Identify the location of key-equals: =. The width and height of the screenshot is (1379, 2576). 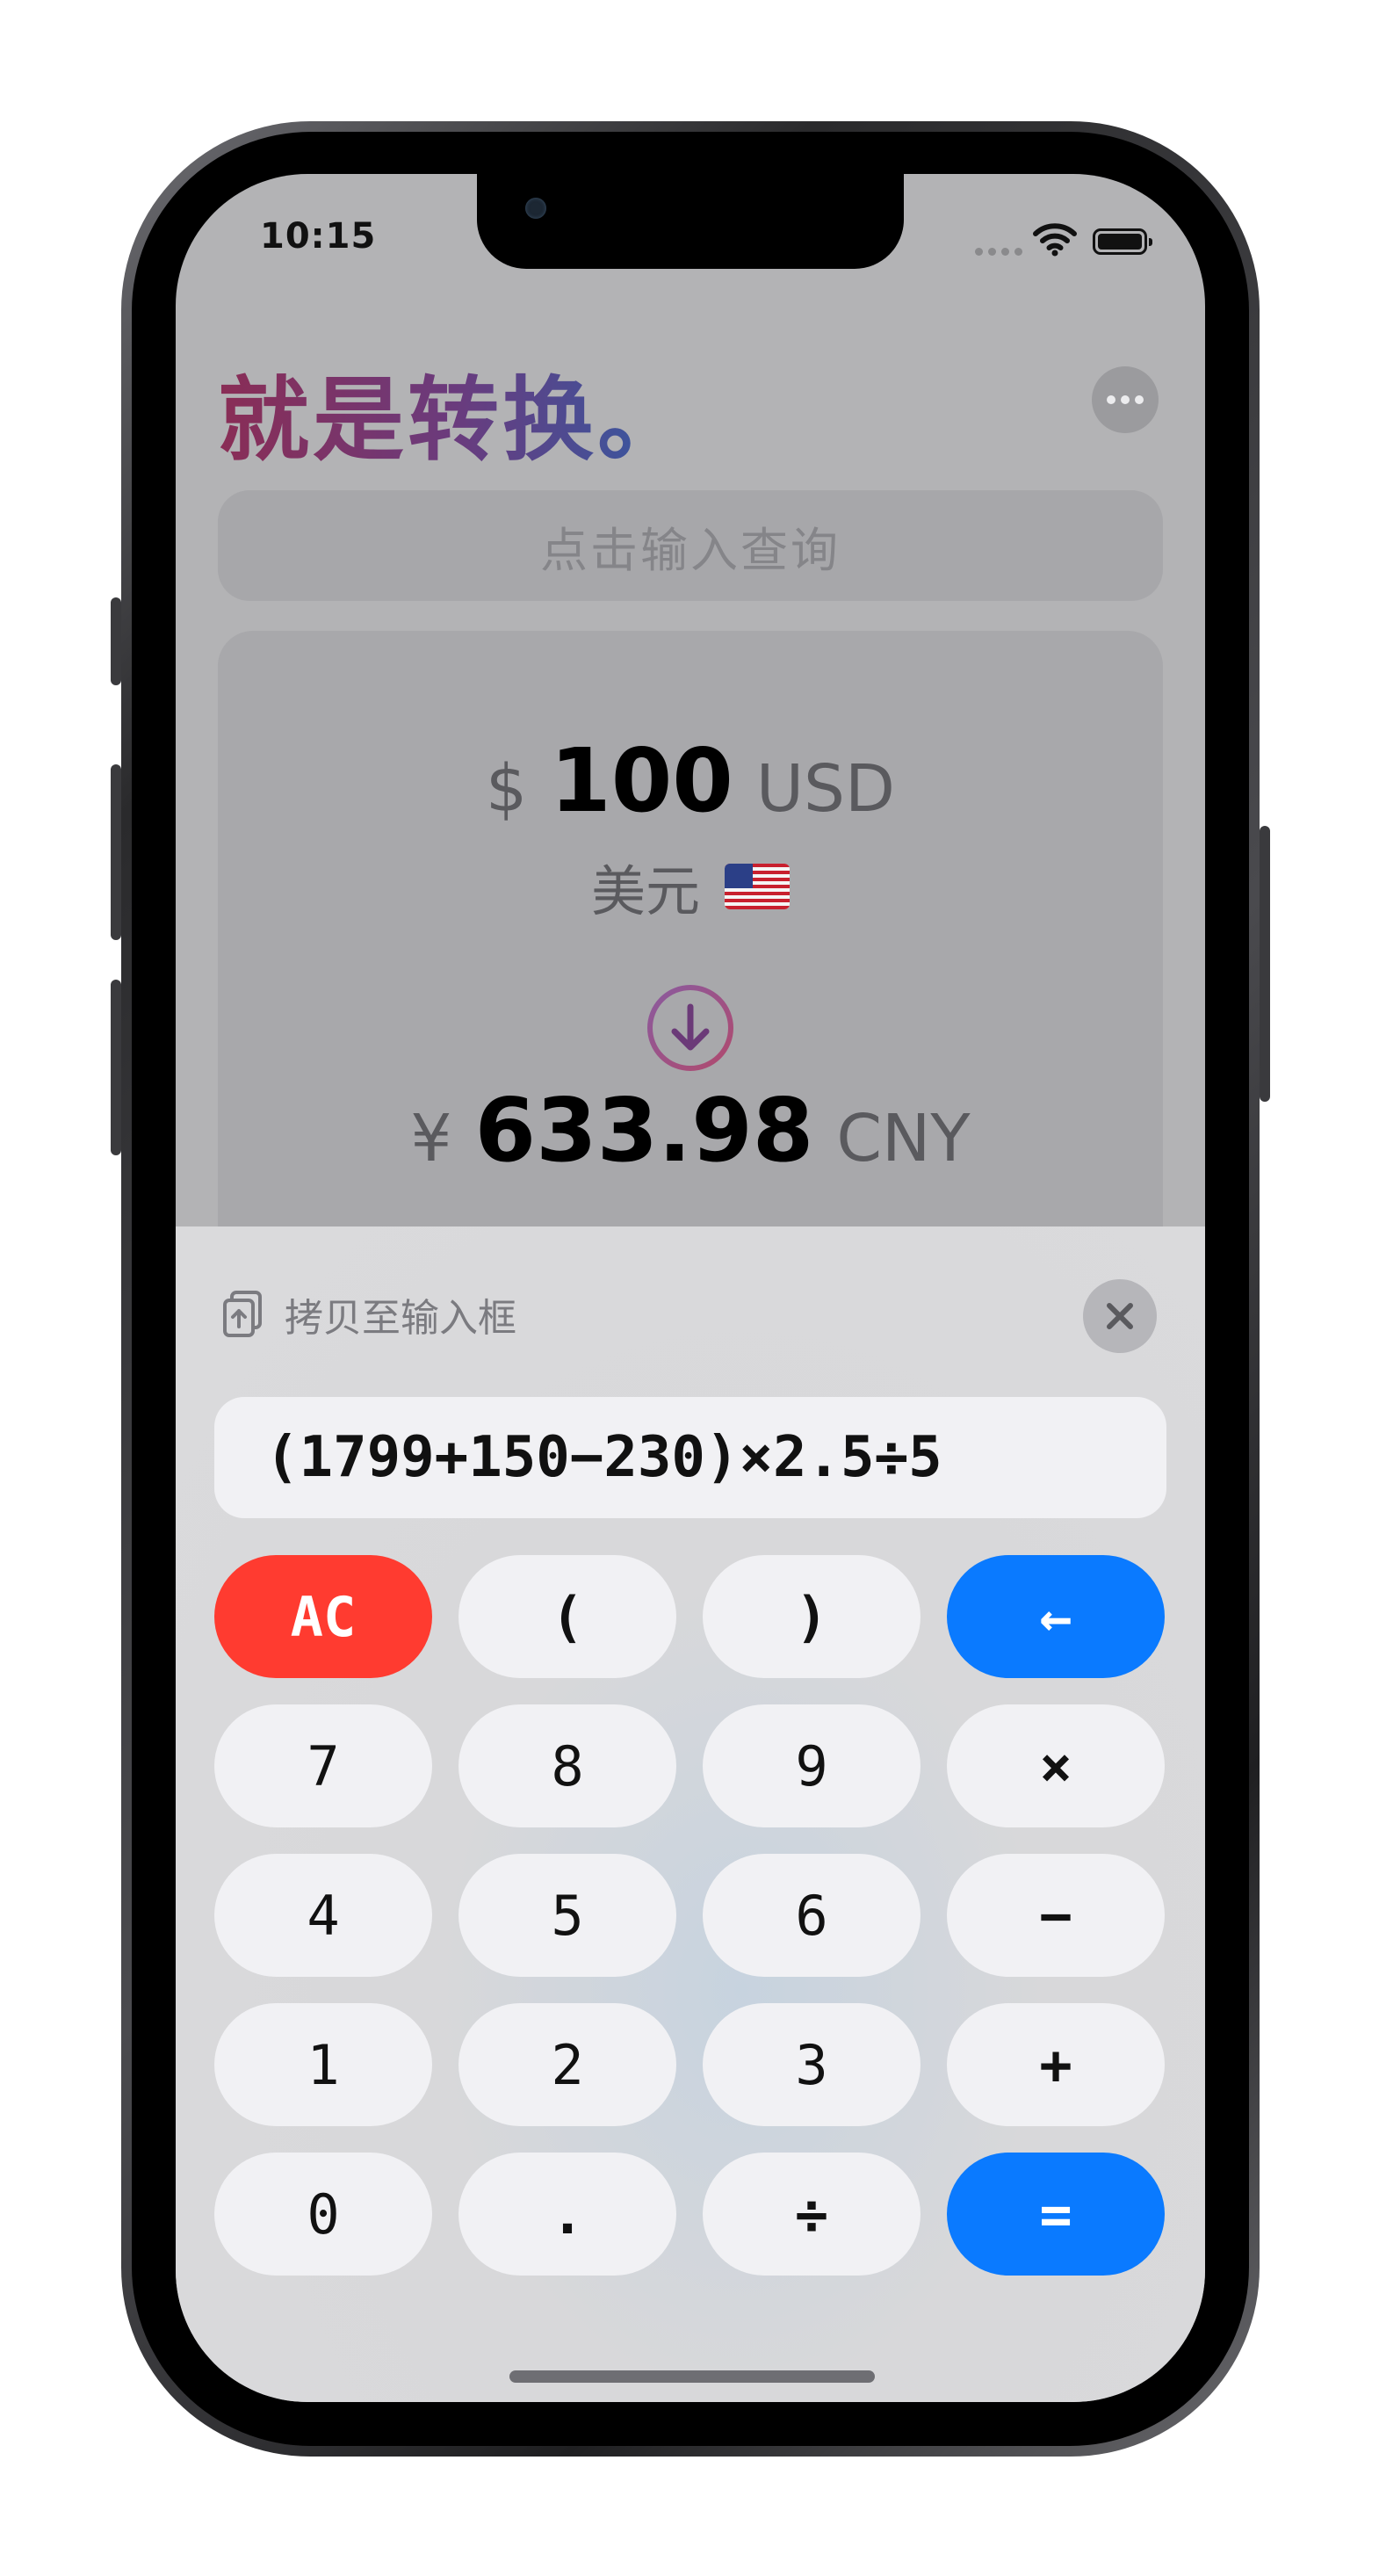
(1056, 2214).